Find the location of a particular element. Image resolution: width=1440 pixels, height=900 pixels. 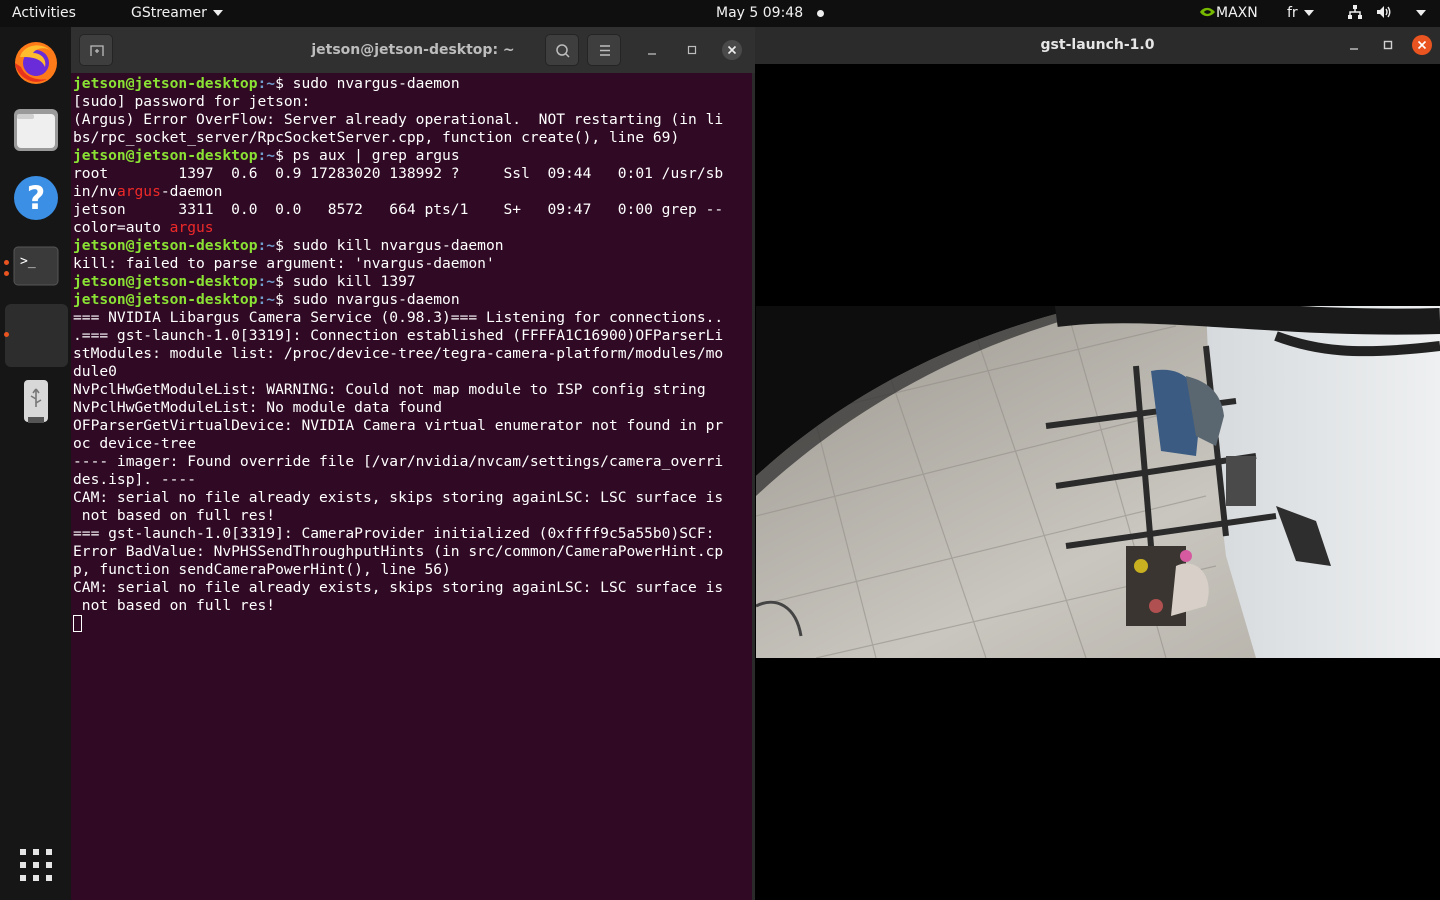

clock: May 5 09:48 is located at coordinates (770, 13).